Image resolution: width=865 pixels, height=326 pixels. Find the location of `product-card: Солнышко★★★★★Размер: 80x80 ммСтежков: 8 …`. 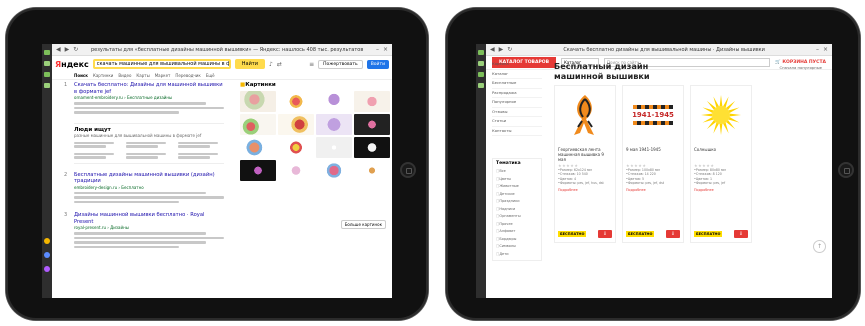

product-card: Солнышко★★★★★Размер: 80x80 ммСтежков: 8 … is located at coordinates (721, 164).